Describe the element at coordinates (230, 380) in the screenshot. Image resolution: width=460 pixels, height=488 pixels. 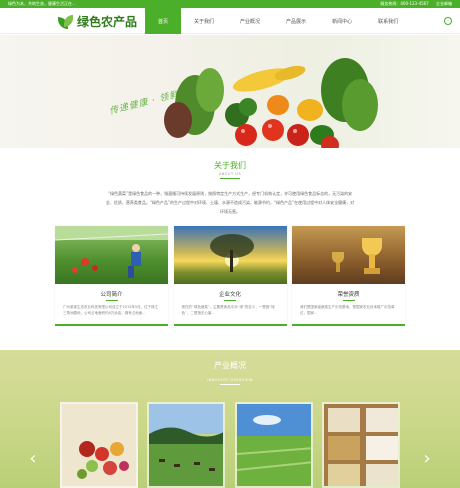
I see `overview-subtitle: INDUSTRY OVERVIEW` at that location.